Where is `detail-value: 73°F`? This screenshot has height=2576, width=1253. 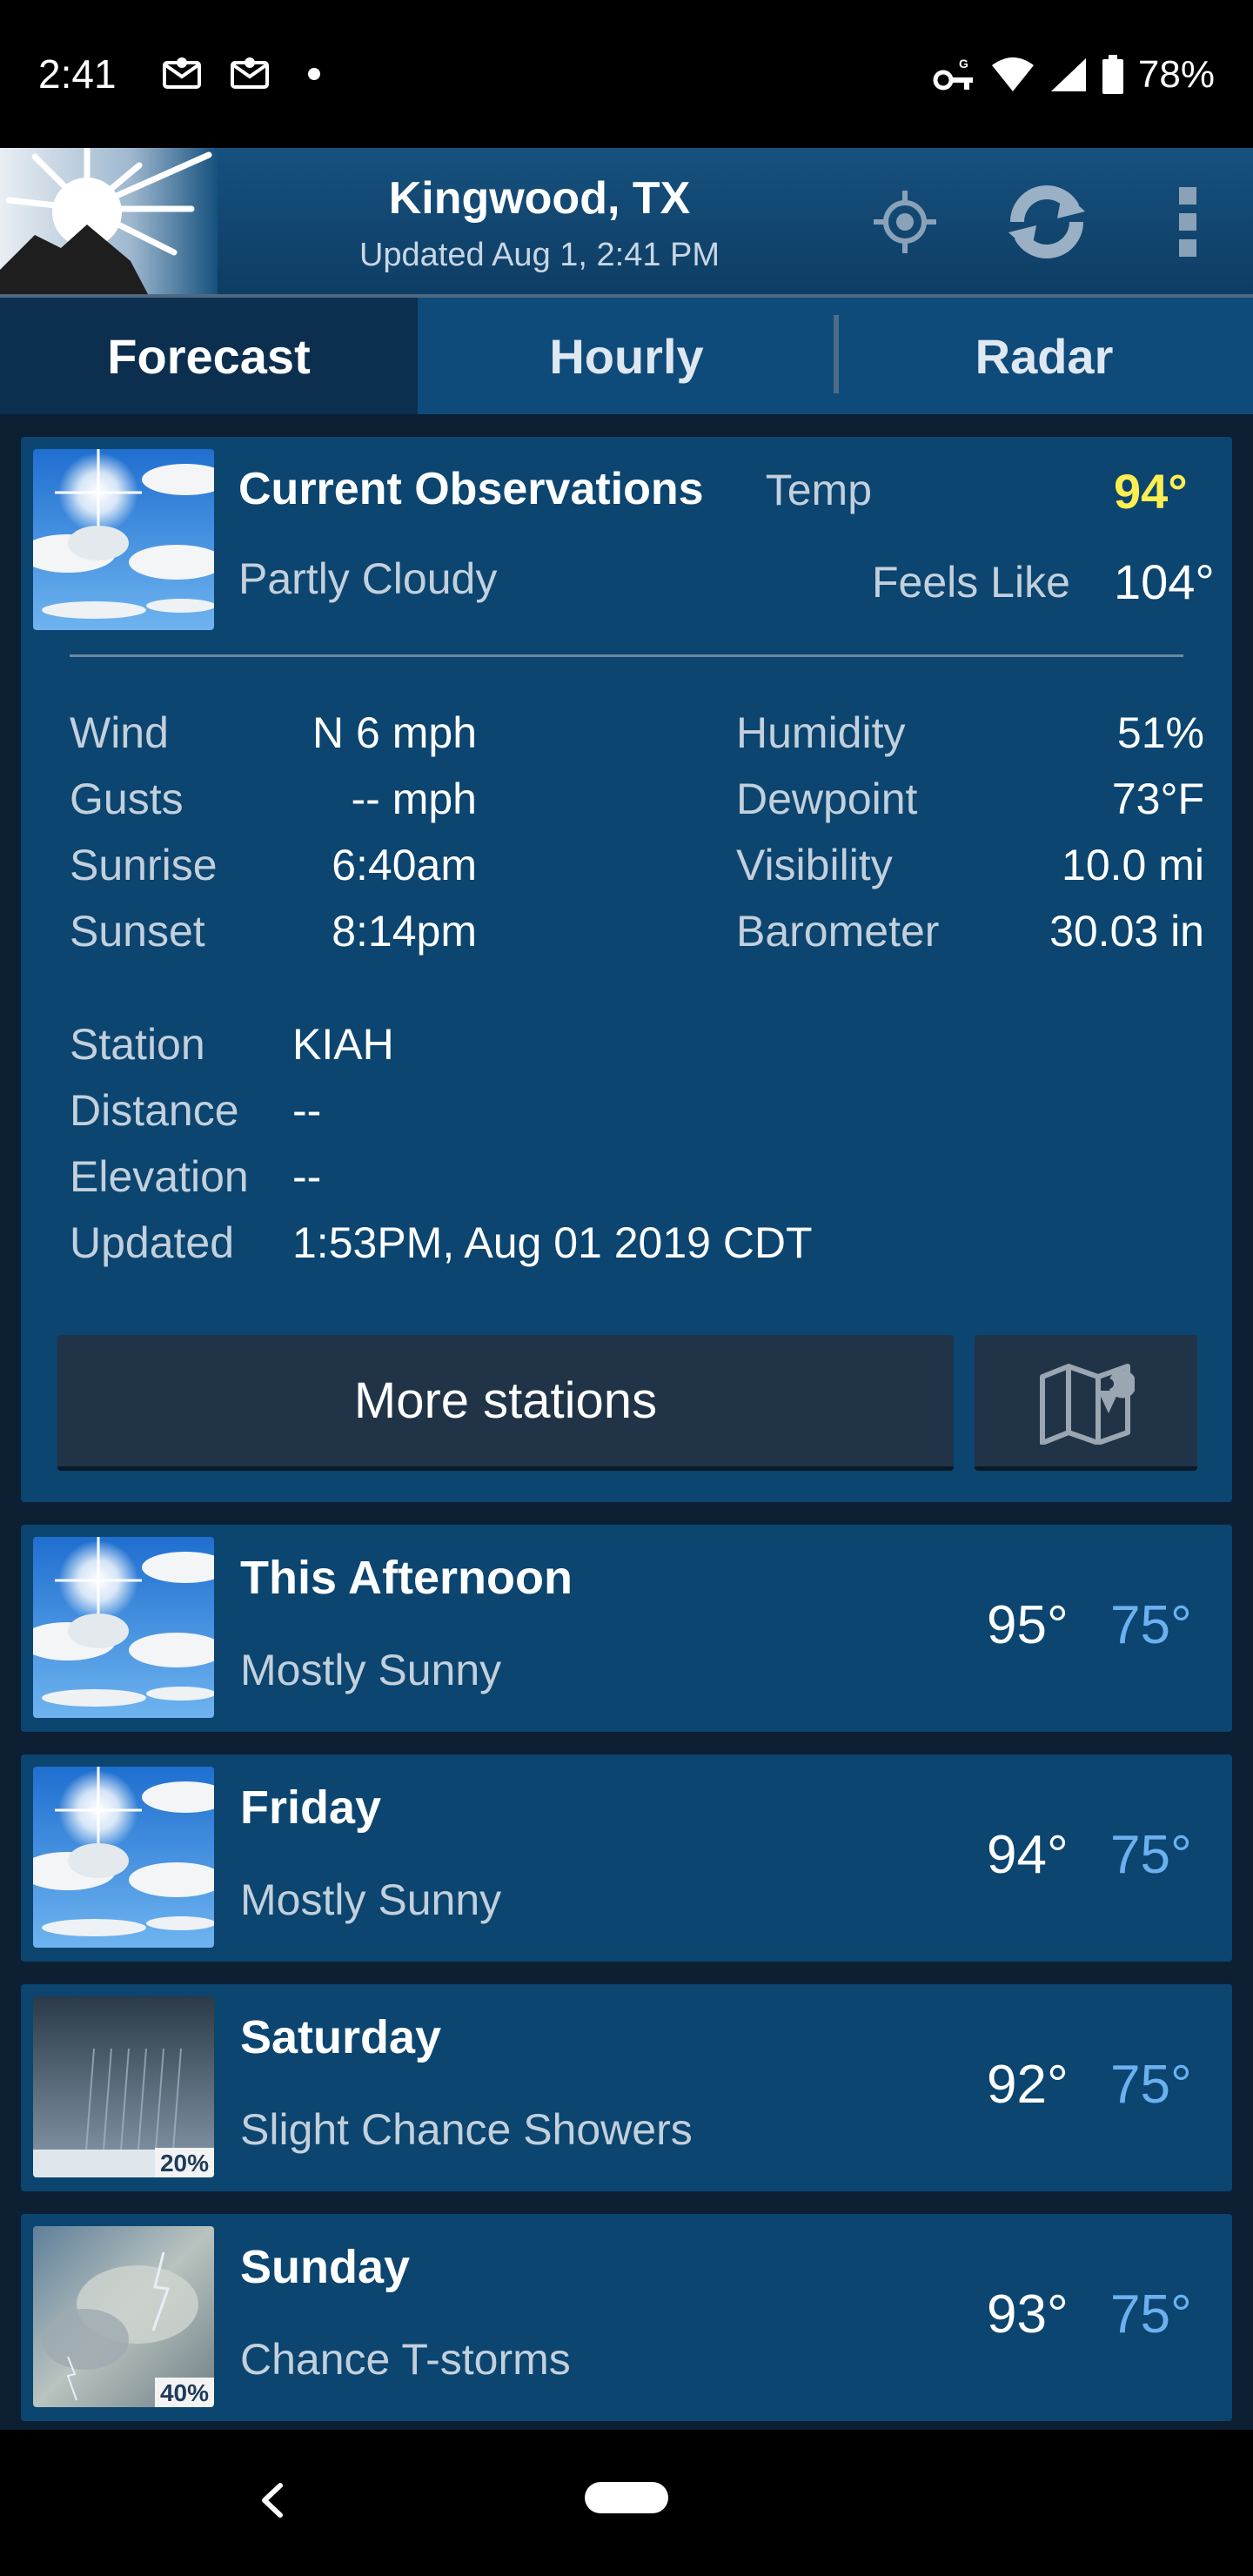 detail-value: 73°F is located at coordinates (1157, 799).